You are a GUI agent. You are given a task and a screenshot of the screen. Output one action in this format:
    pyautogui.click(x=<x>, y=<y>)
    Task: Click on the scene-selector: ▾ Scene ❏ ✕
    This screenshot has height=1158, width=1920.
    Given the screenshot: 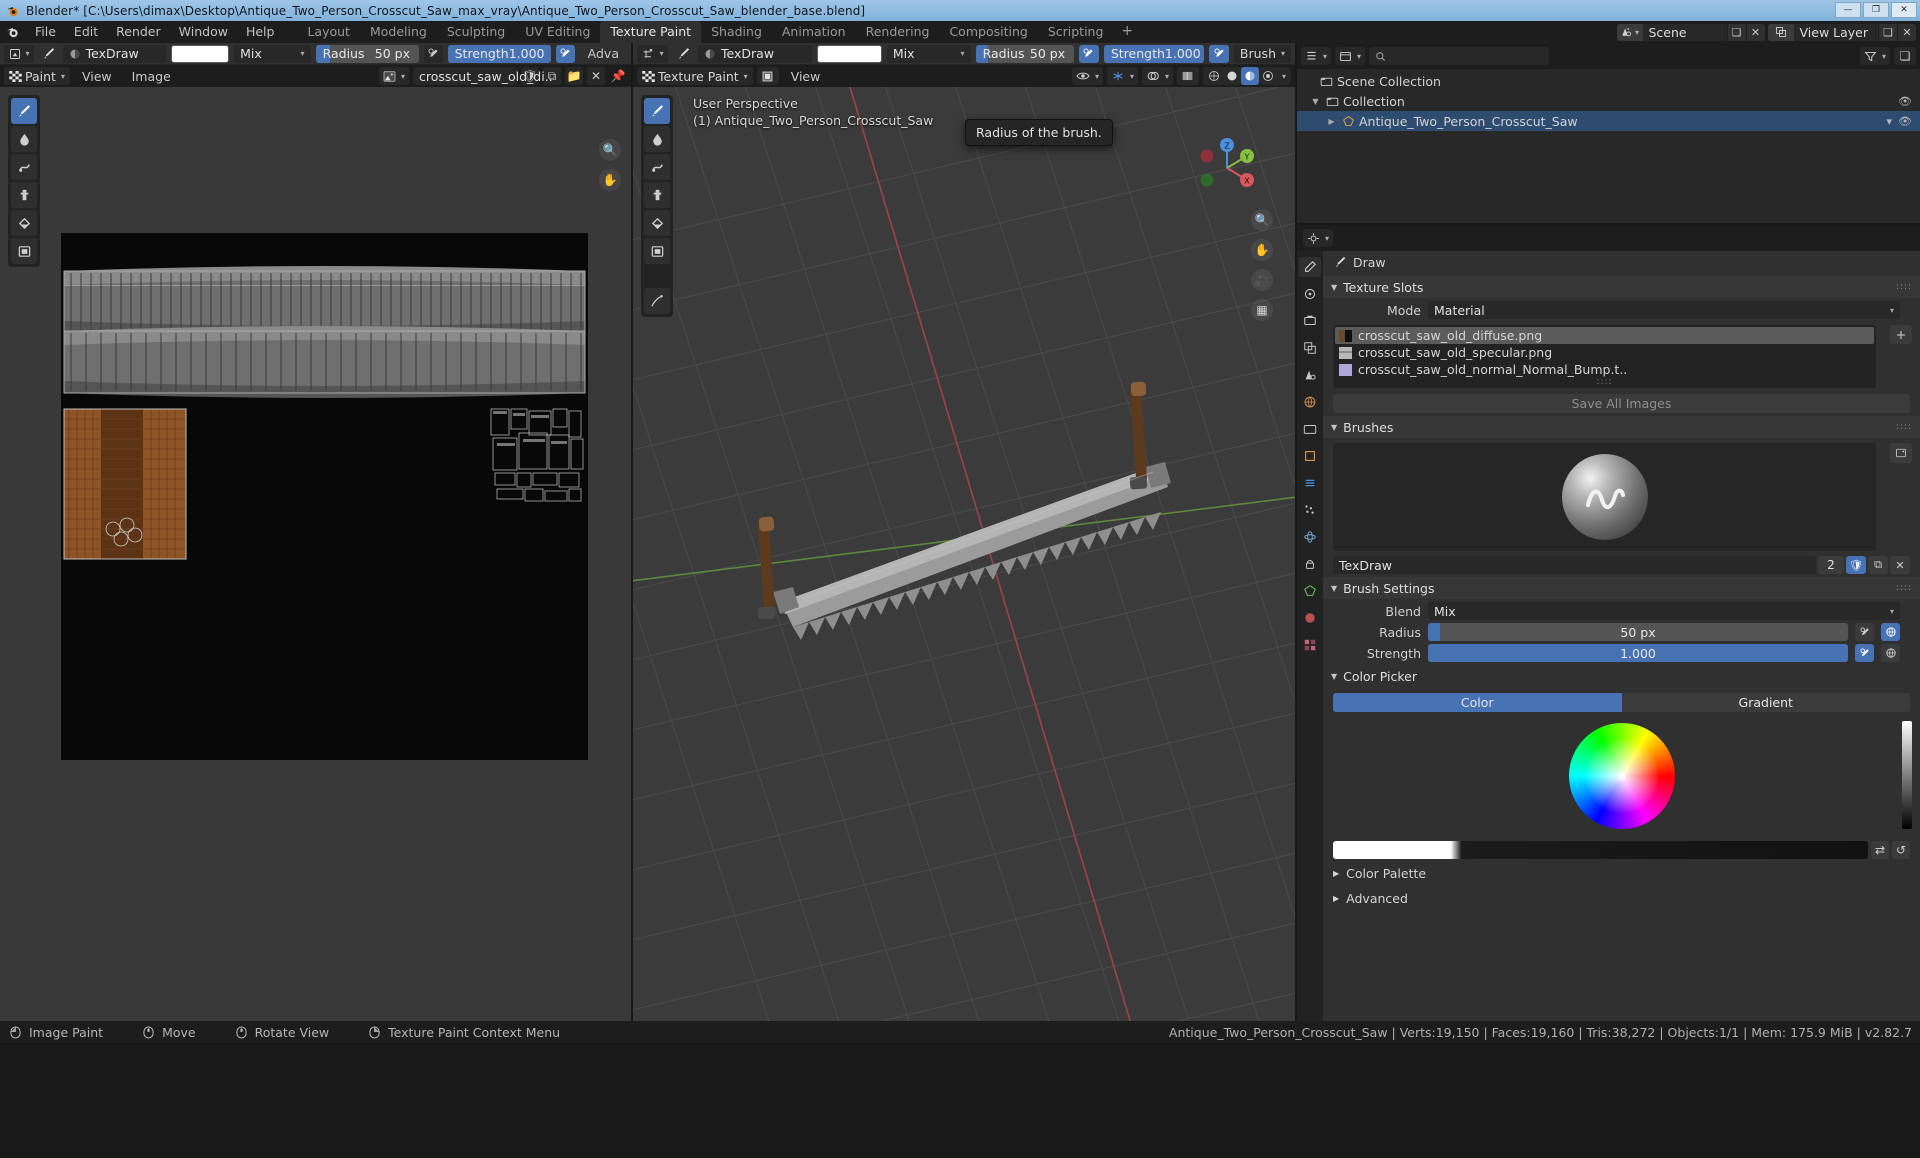 What is the action you would take?
    pyautogui.click(x=1690, y=32)
    